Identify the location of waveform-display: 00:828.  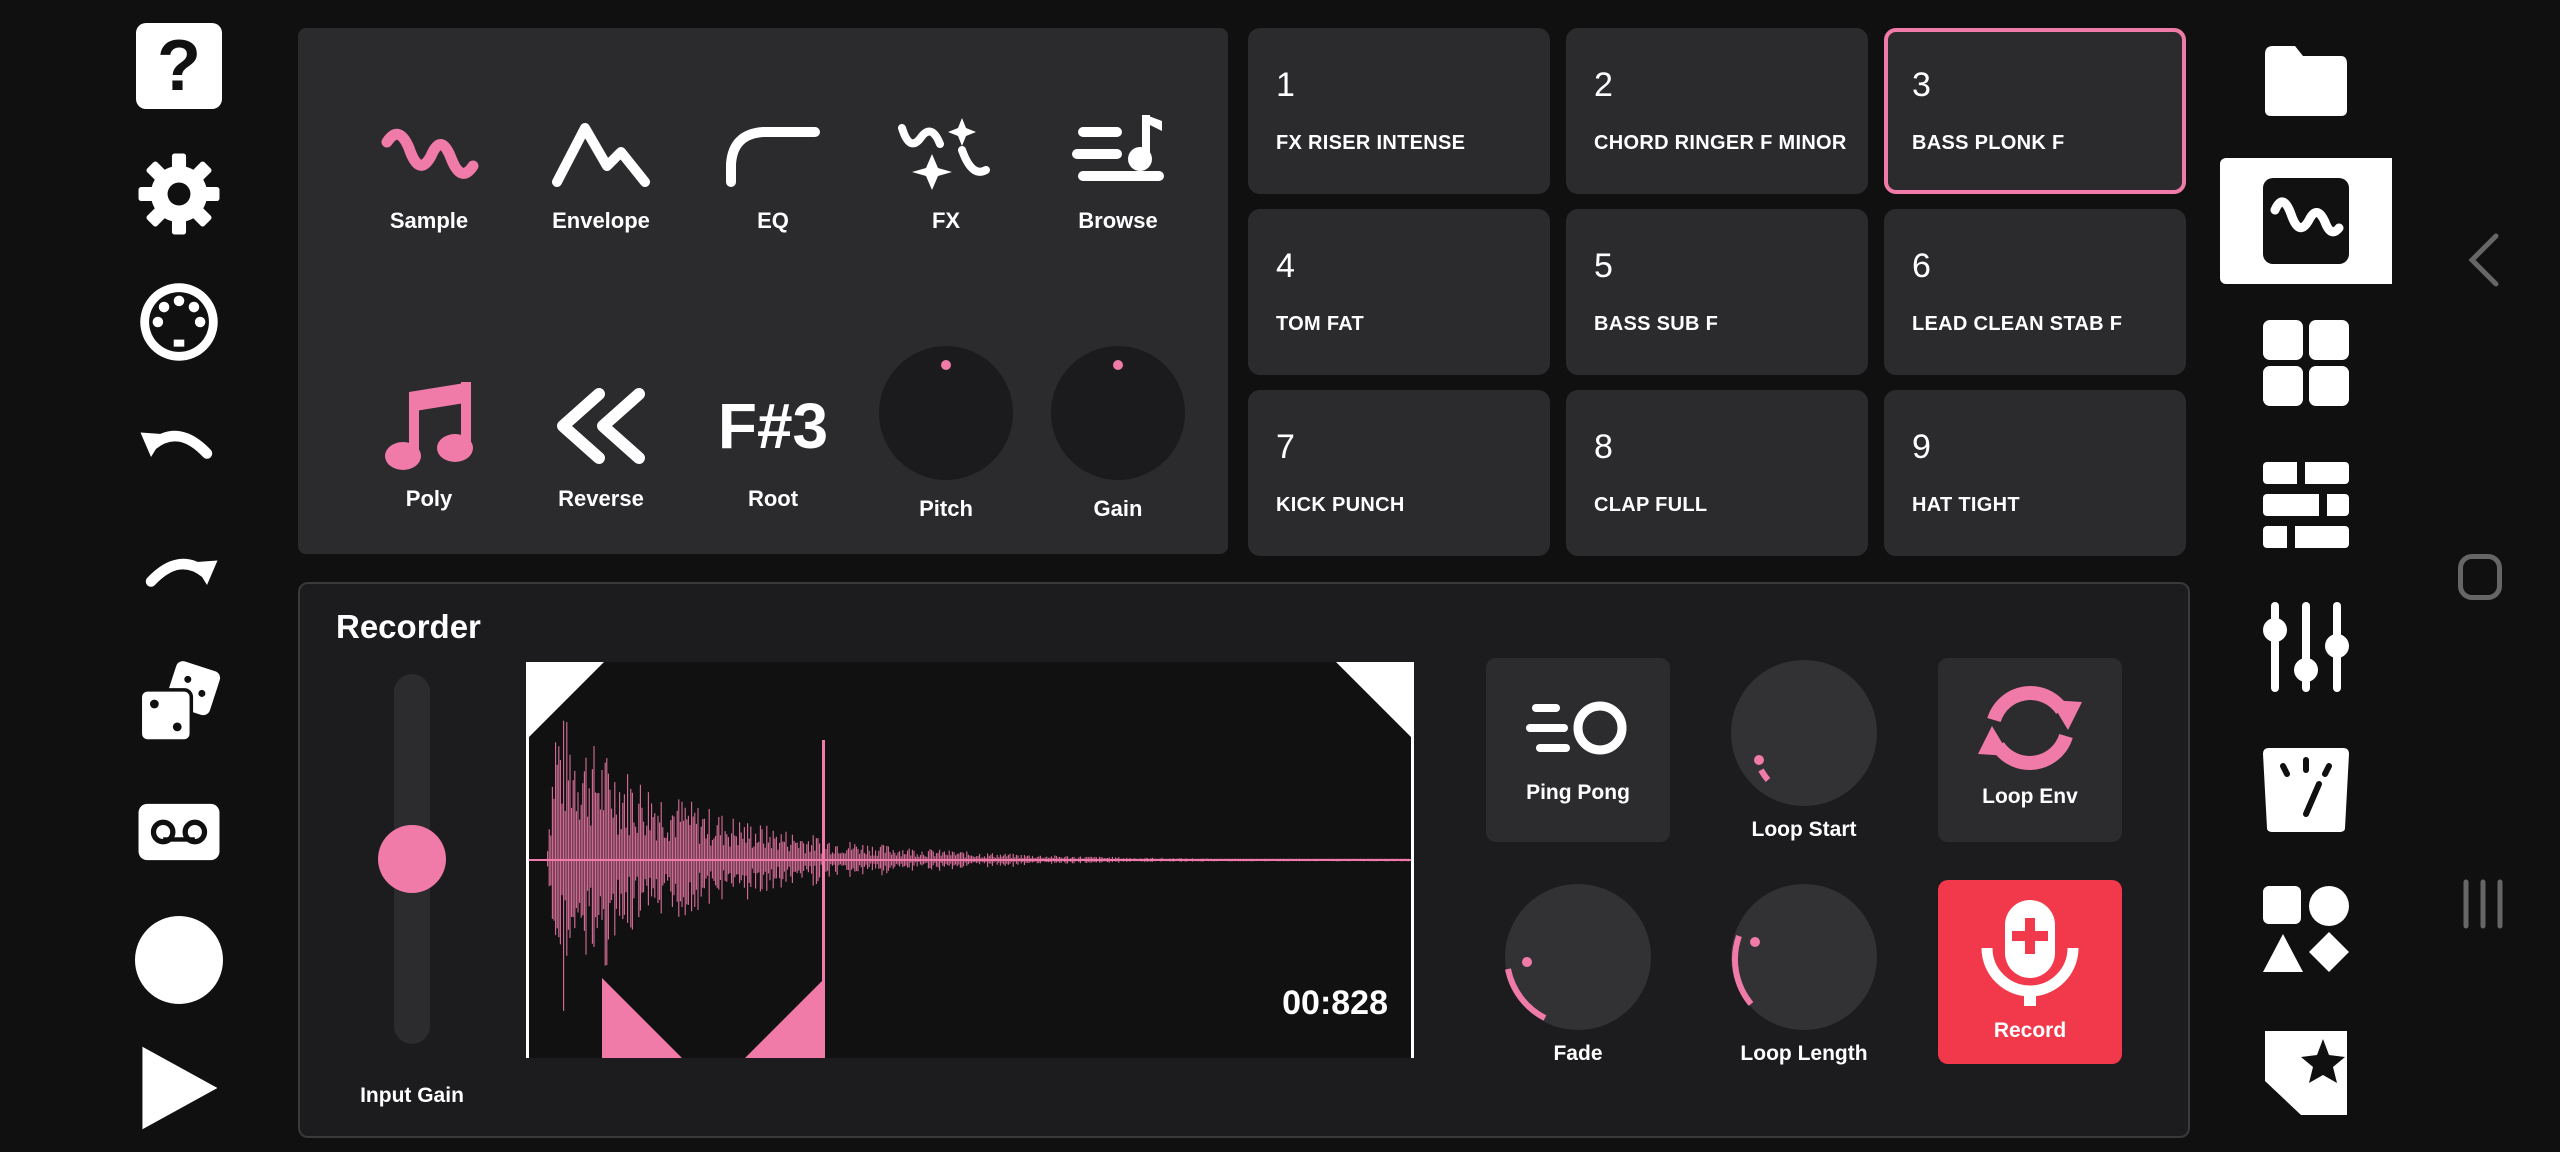
(970, 860).